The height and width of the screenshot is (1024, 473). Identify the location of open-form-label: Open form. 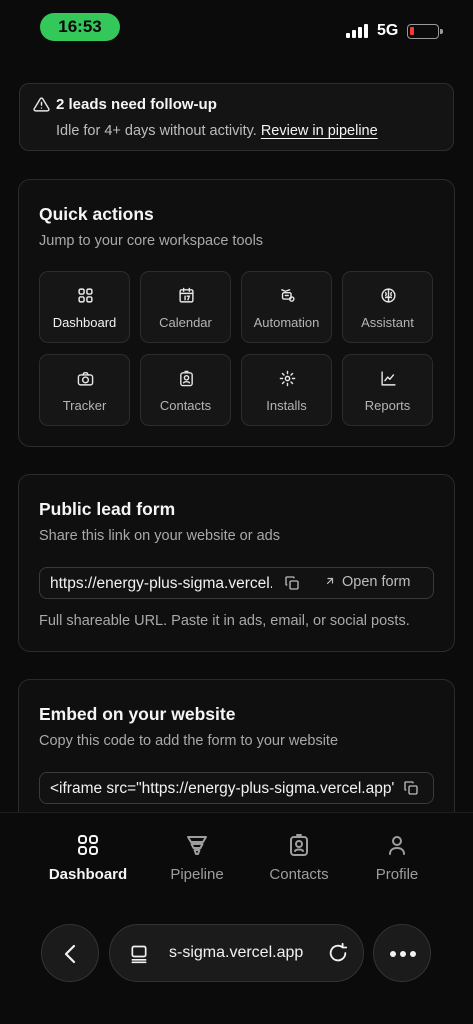
(376, 582).